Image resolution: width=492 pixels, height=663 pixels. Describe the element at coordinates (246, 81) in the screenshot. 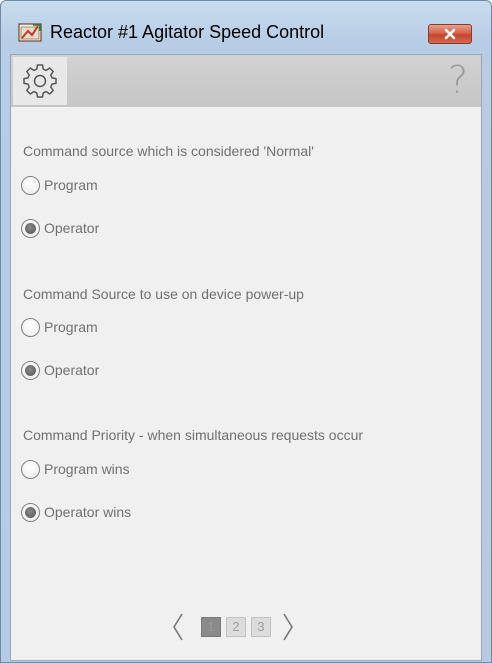

I see `faceplate-toolbar: ?` at that location.